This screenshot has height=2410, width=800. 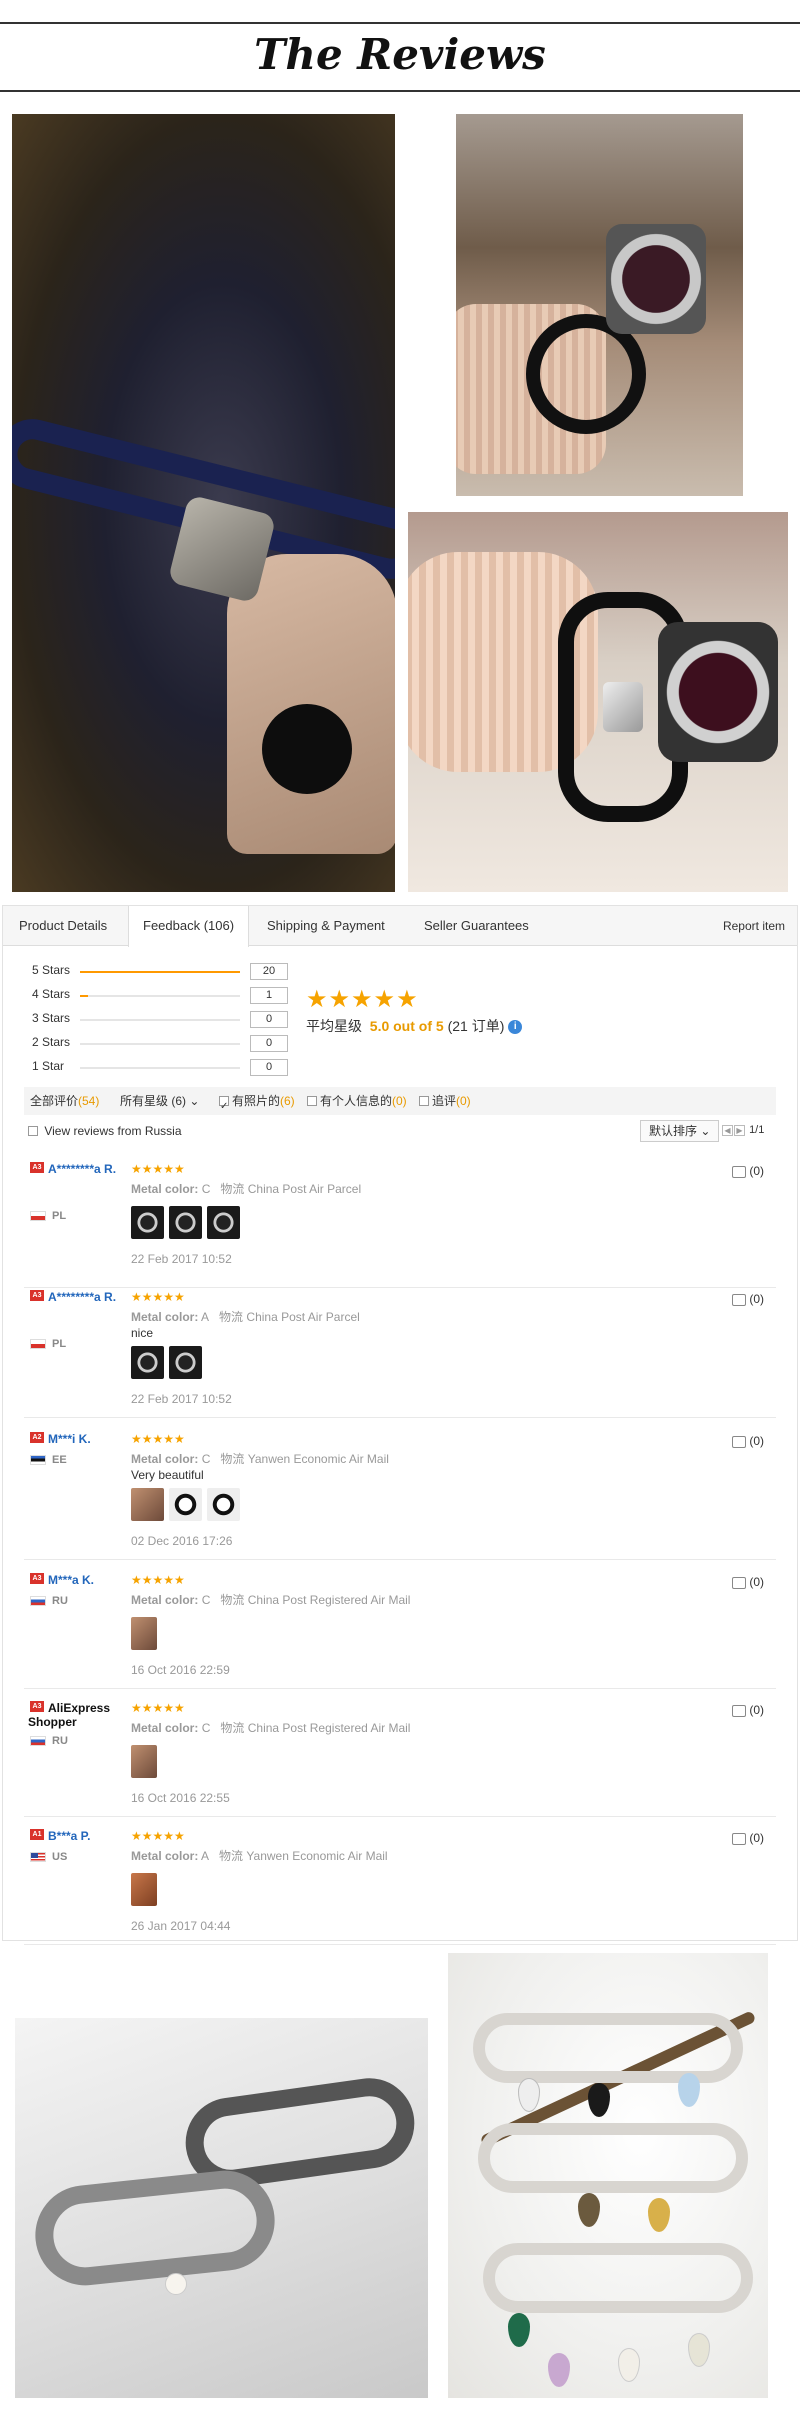 I want to click on order-count: (21 订单), so click(x=476, y=1026).